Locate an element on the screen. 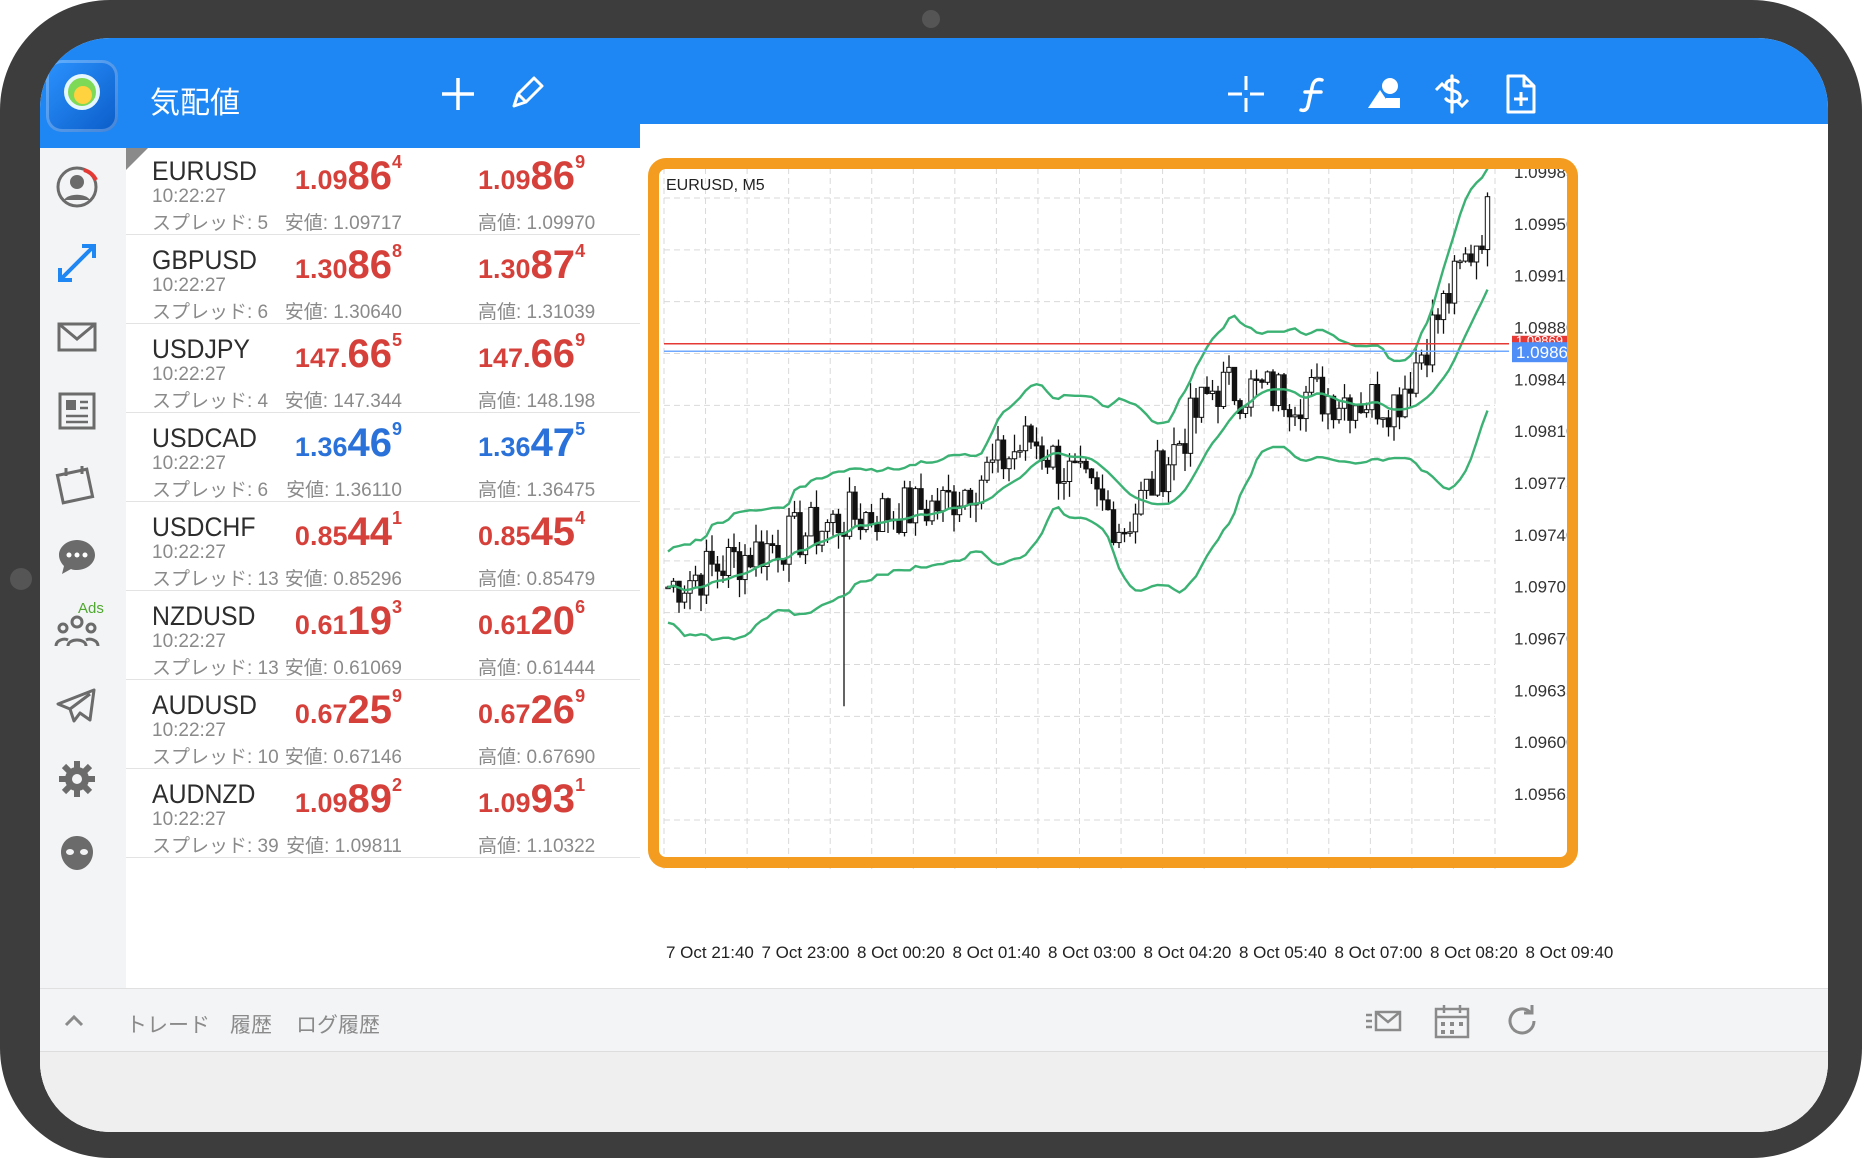  bid-price: 1.09892 is located at coordinates (348, 798).